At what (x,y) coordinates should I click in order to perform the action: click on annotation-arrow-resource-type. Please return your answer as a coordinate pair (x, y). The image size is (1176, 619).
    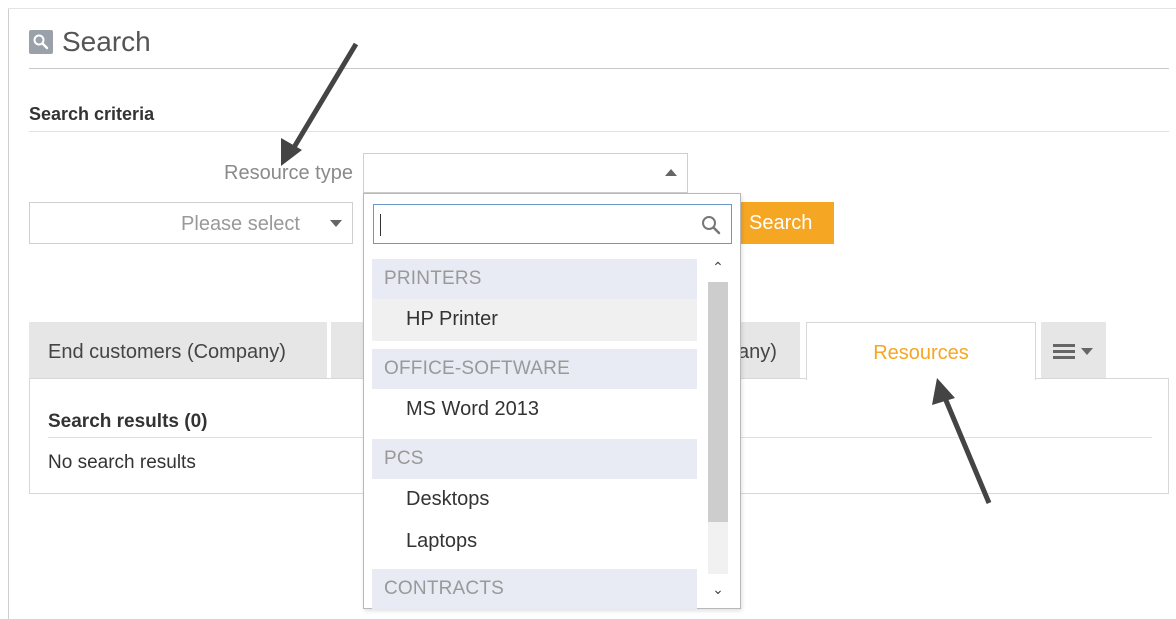
    Looking at the image, I should click on (323, 99).